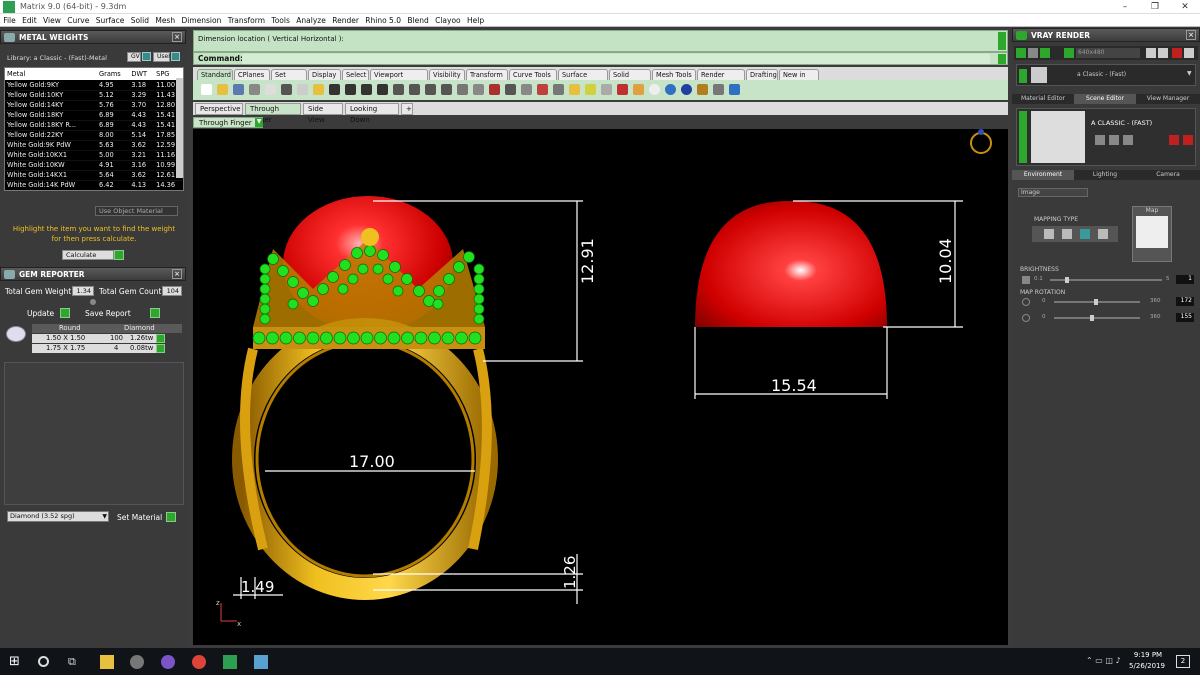 This screenshot has height=675, width=1200. Describe the element at coordinates (179, 128) in the screenshot. I see `metal-table-scrollbar` at that location.